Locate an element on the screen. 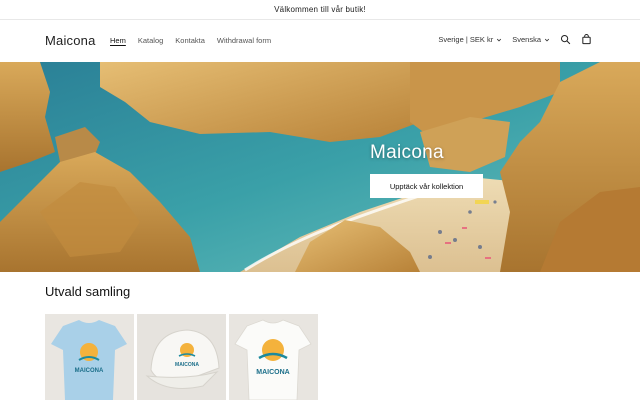 The width and height of the screenshot is (640, 400). language-selector-label: Svenska is located at coordinates (526, 39).